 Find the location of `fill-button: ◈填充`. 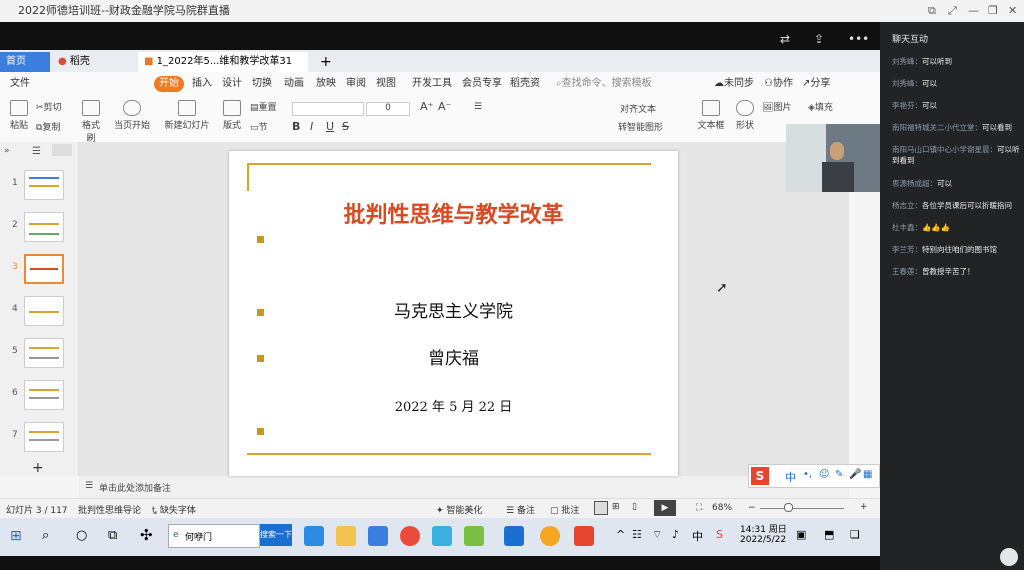

fill-button: ◈填充 is located at coordinates (820, 106).